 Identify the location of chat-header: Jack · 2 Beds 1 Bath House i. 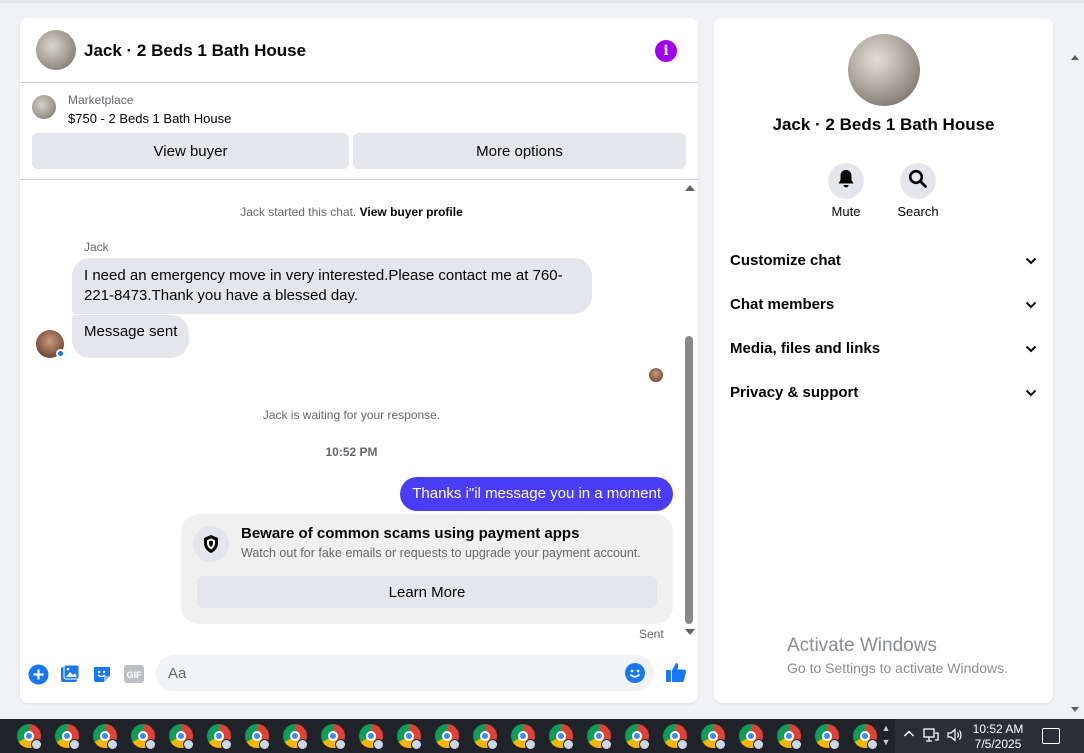
(359, 50).